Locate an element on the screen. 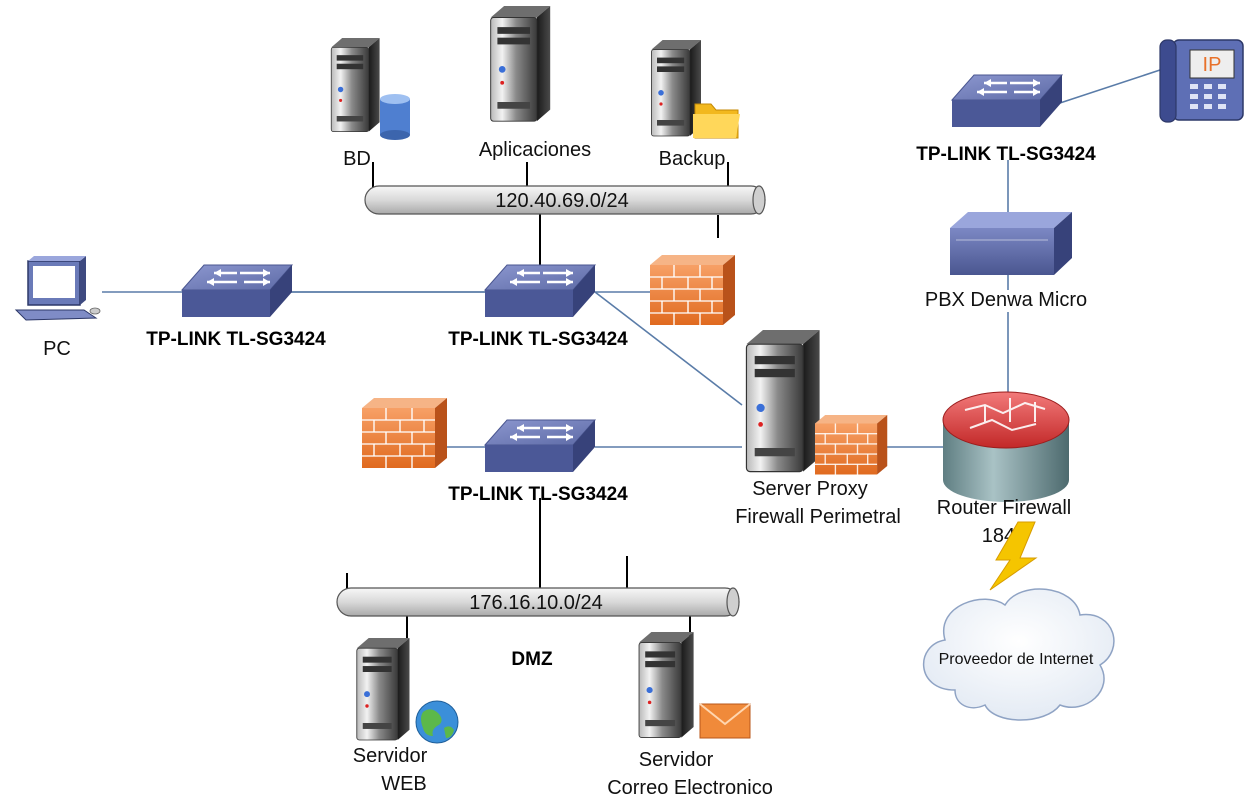 The height and width of the screenshot is (801, 1245). switch-core-label: TP-LINK TL-SG3424 is located at coordinates (538, 339).